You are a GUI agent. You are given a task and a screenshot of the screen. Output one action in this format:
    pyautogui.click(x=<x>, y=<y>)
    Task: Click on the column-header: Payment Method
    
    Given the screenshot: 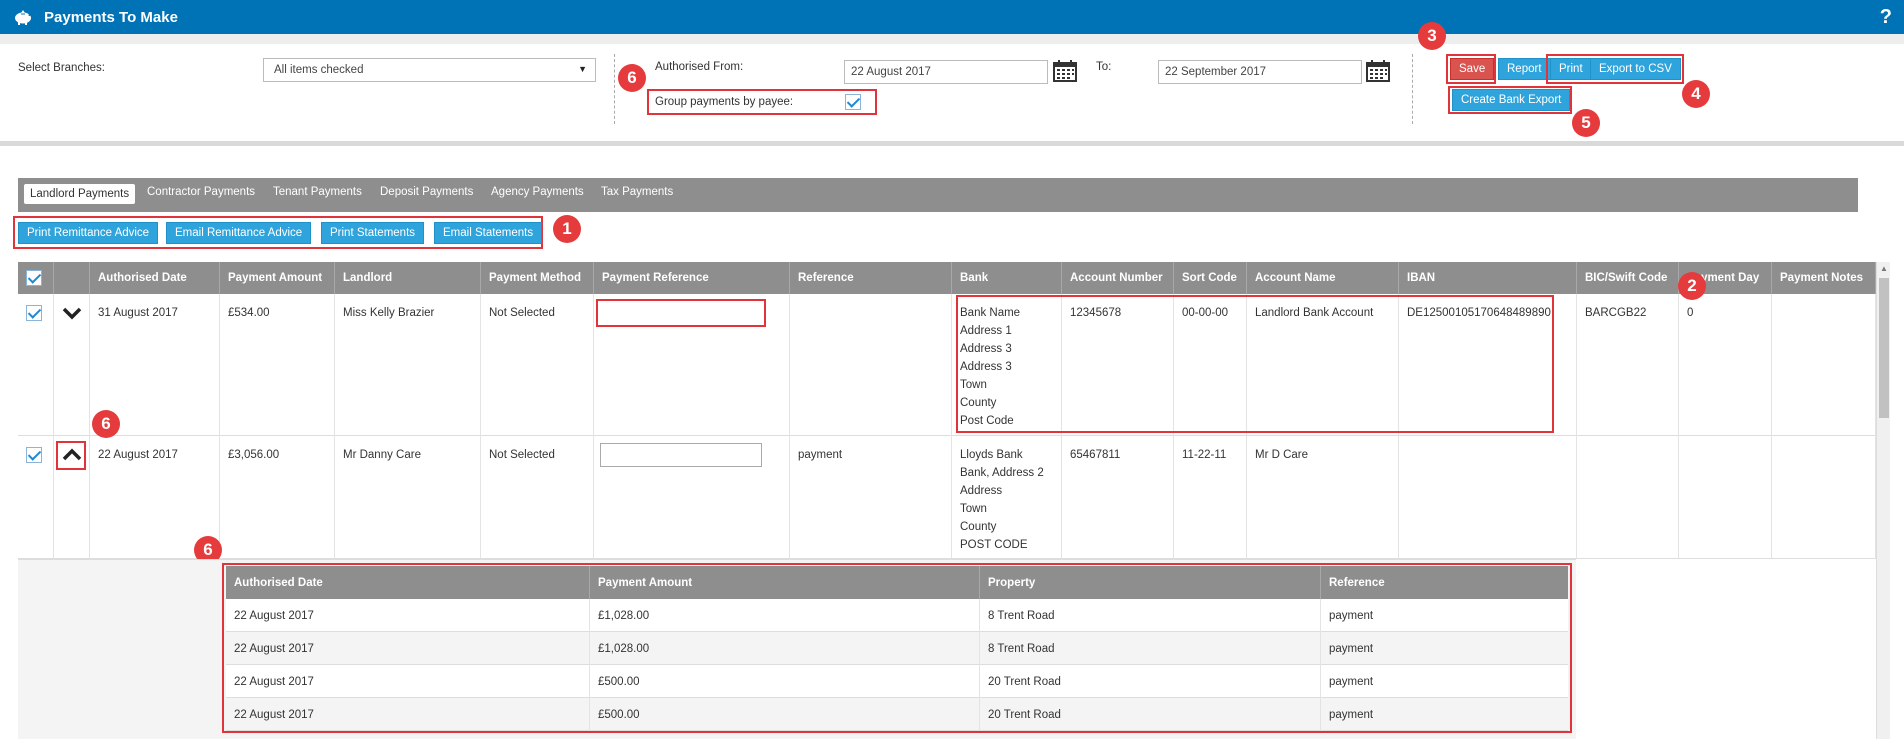 What is the action you would take?
    pyautogui.click(x=537, y=278)
    